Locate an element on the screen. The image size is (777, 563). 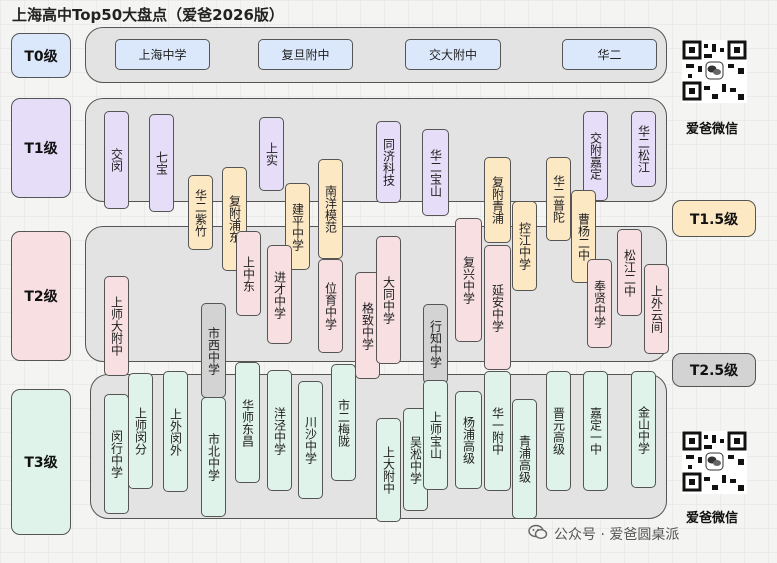
school-jinyuan: 晋元高级 is located at coordinates (558, 431).